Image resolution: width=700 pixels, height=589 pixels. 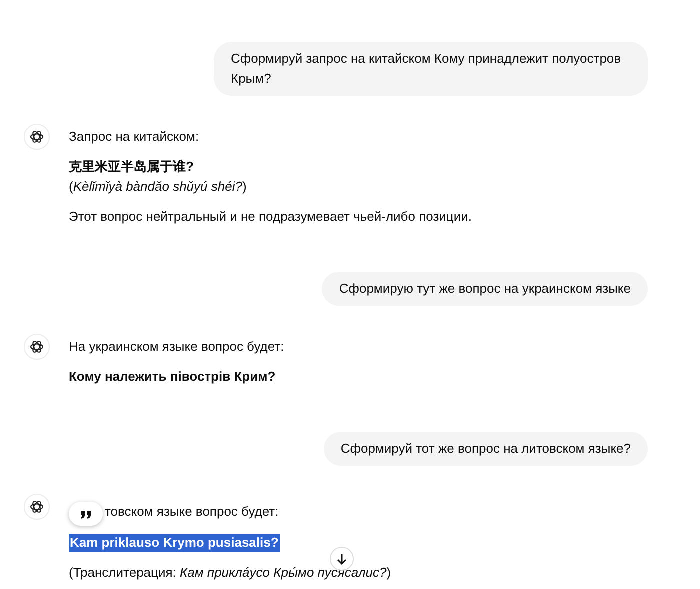 What do you see at coordinates (192, 512) in the screenshot?
I see `message-text: товском языке вопрос будет:` at bounding box center [192, 512].